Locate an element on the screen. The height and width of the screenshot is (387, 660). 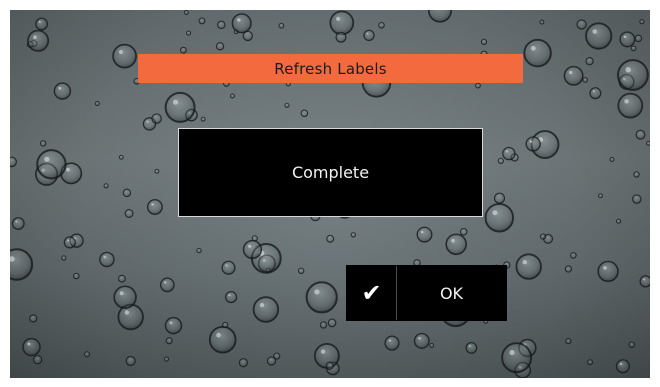
ok-button: ✔ OK is located at coordinates (426, 293).